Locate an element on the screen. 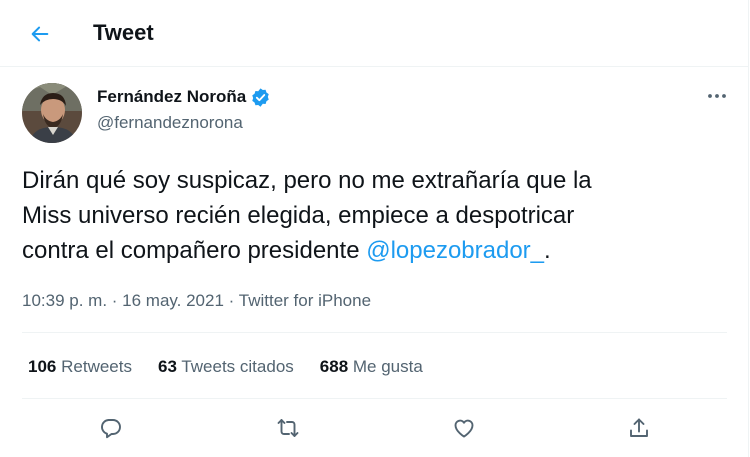  like-button is located at coordinates (464, 428).